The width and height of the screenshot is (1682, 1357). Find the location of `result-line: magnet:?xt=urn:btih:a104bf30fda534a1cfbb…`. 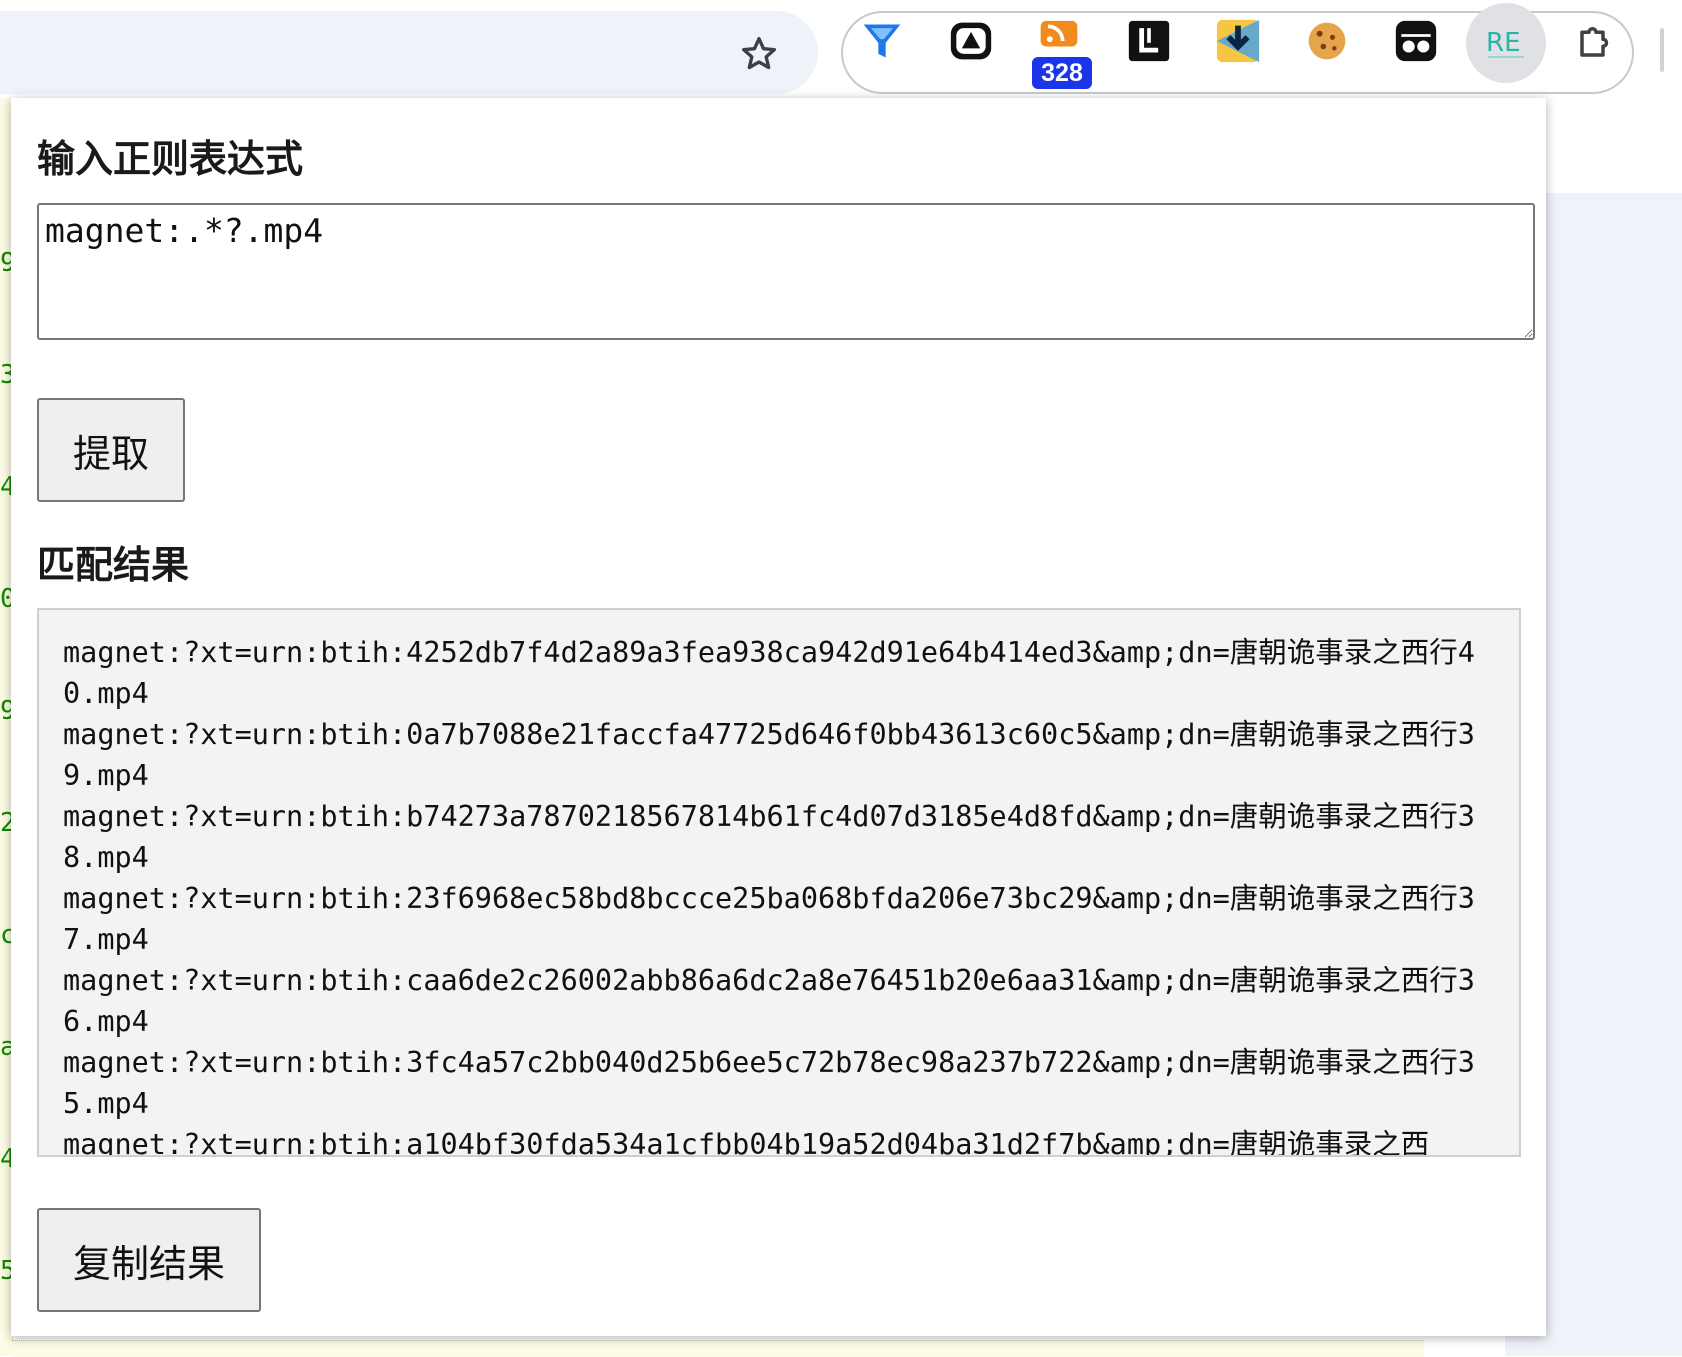

result-line: magnet:?xt=urn:btih:a104bf30fda534a1cfbb… is located at coordinates (746, 1142).